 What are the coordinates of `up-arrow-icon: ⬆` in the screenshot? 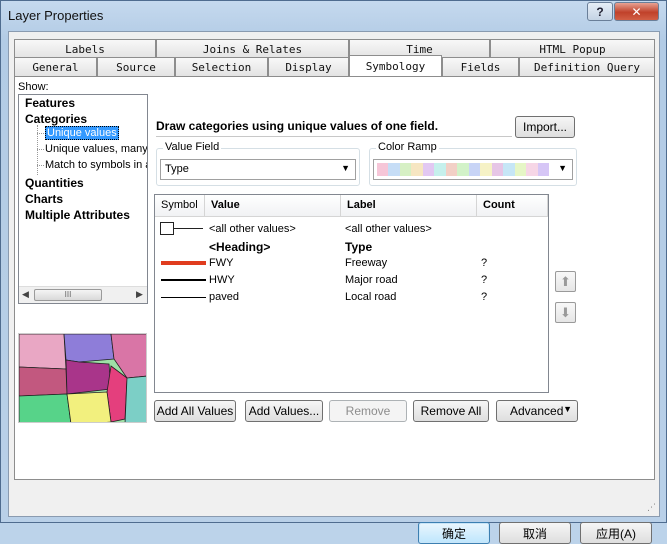 It's located at (565, 281).